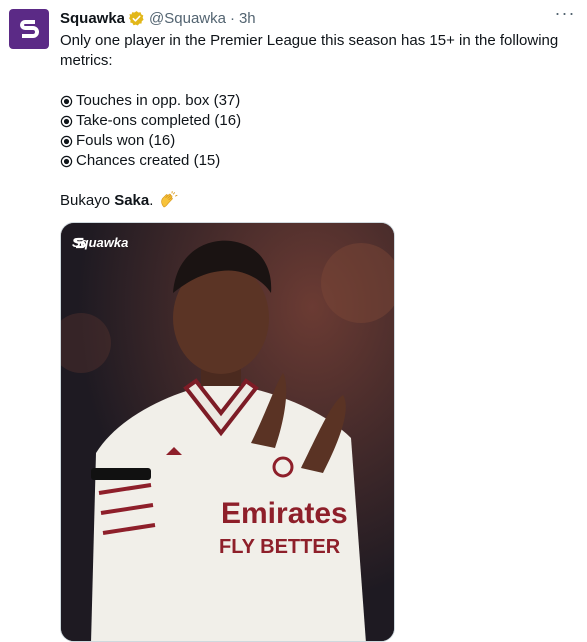 This screenshot has height=642, width=587. I want to click on display-name: Squawka, so click(92, 18).